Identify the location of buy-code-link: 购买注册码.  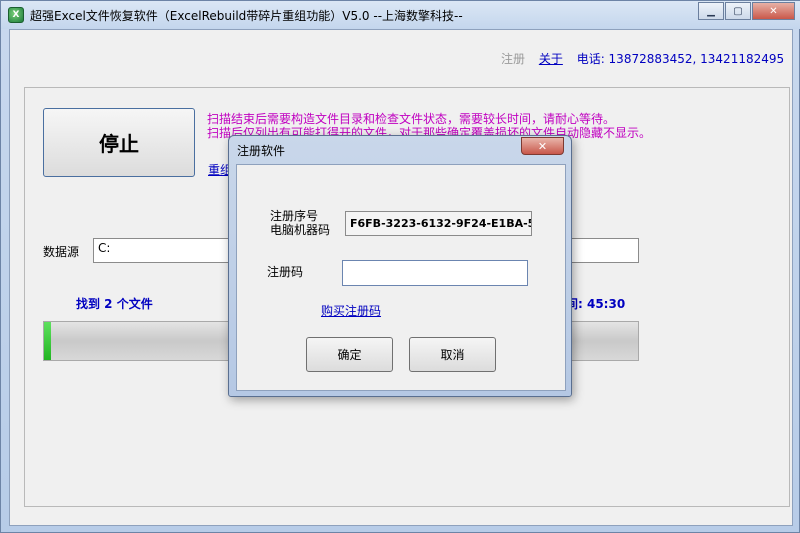
(351, 310).